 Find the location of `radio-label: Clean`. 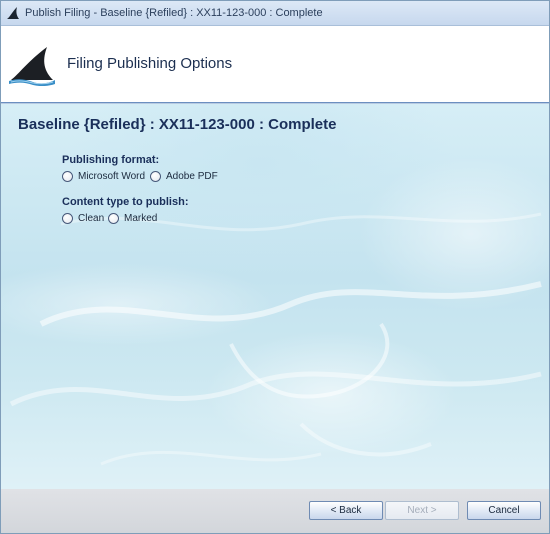

radio-label: Clean is located at coordinates (91, 218).